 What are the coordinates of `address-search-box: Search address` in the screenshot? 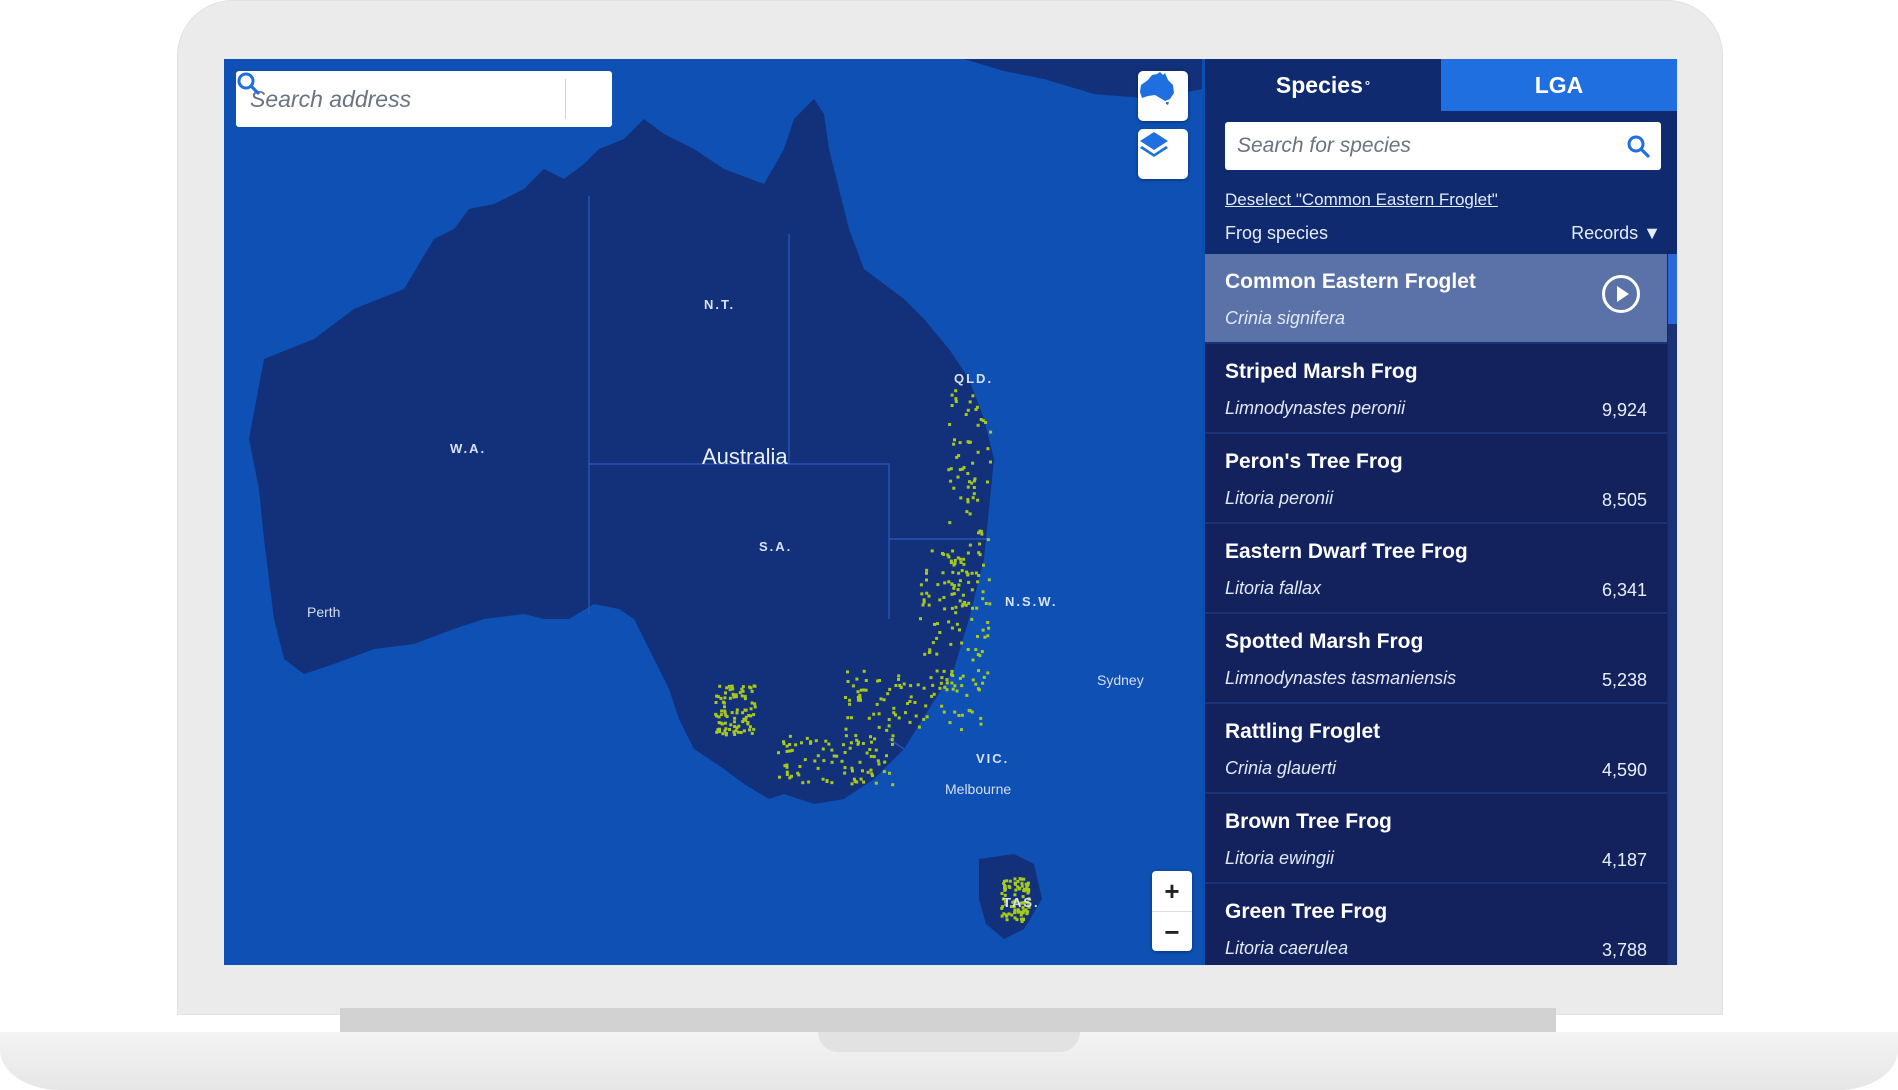 It's located at (424, 99).